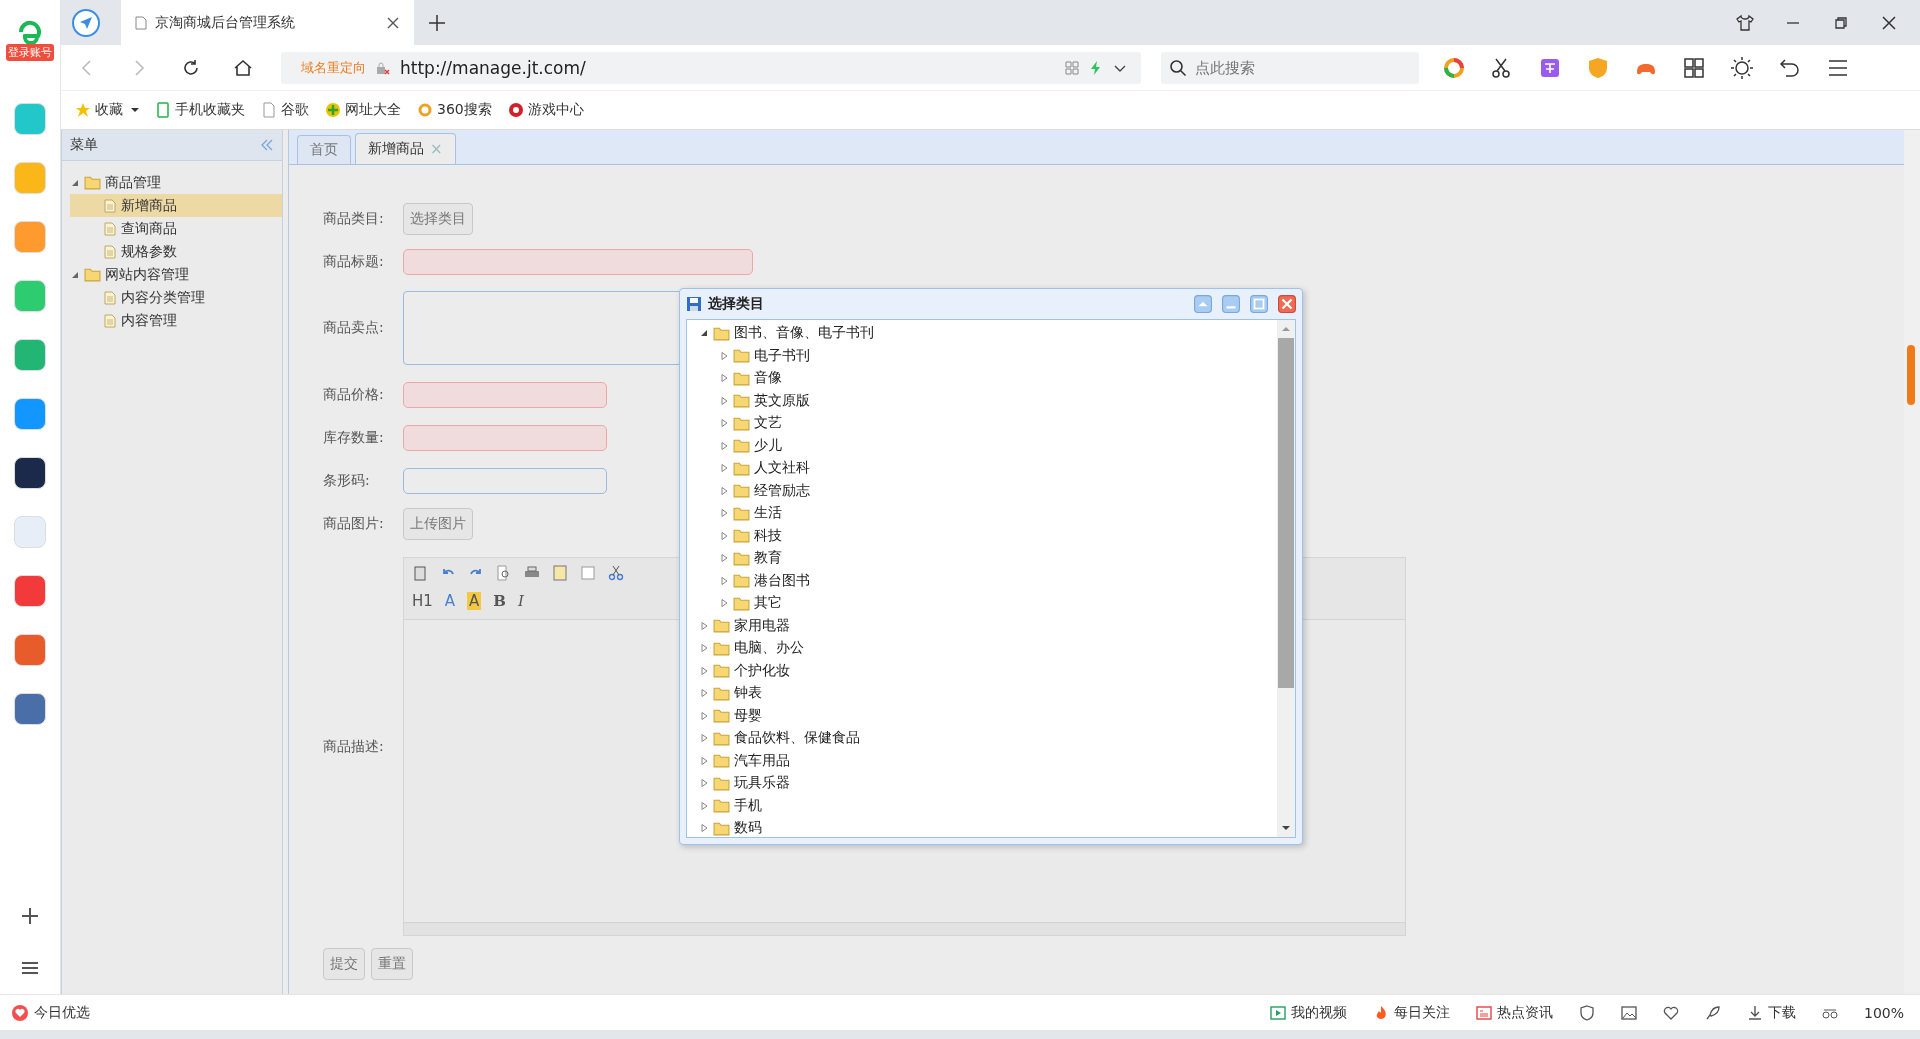 This screenshot has width=1920, height=1039. I want to click on close-button-icon, so click(1287, 304).